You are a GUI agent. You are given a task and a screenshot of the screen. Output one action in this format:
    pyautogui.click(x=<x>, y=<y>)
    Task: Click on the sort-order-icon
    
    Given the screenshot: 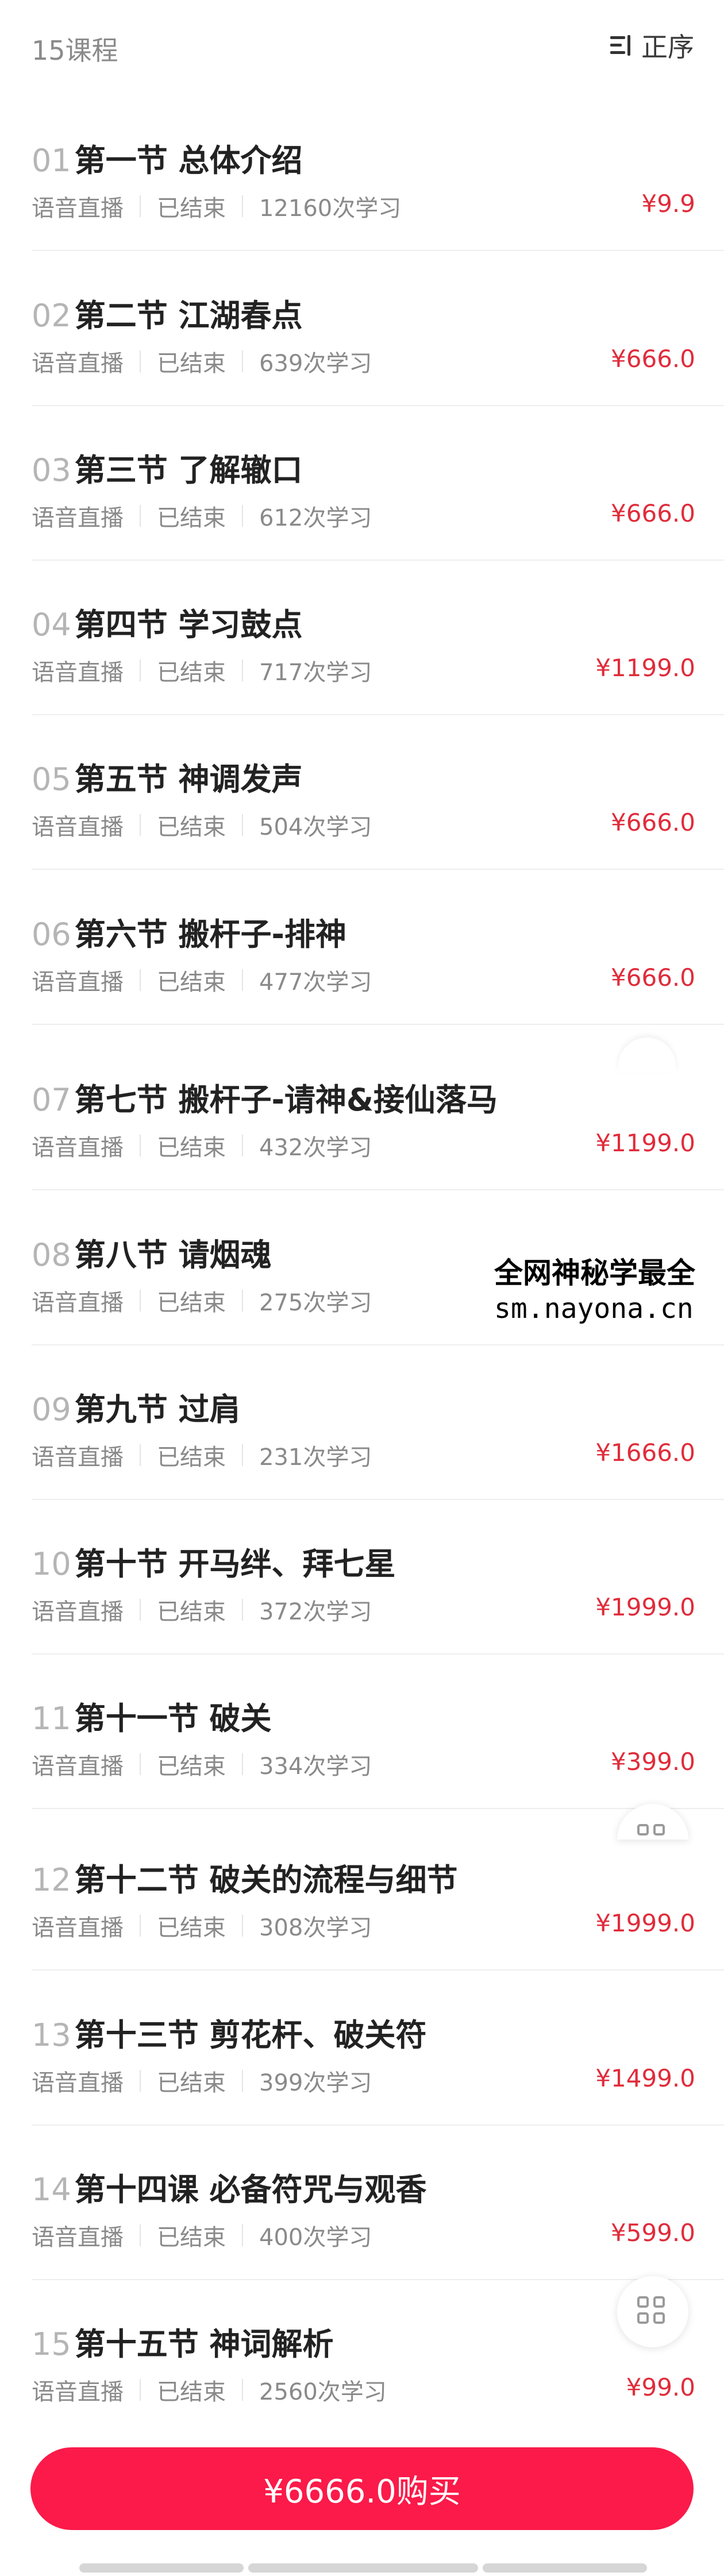 What is the action you would take?
    pyautogui.click(x=620, y=45)
    